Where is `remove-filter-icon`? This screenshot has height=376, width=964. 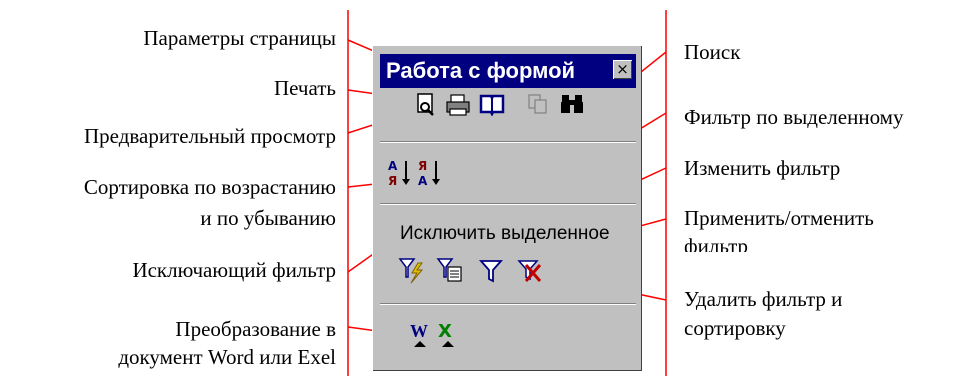
remove-filter-icon is located at coordinates (529, 271).